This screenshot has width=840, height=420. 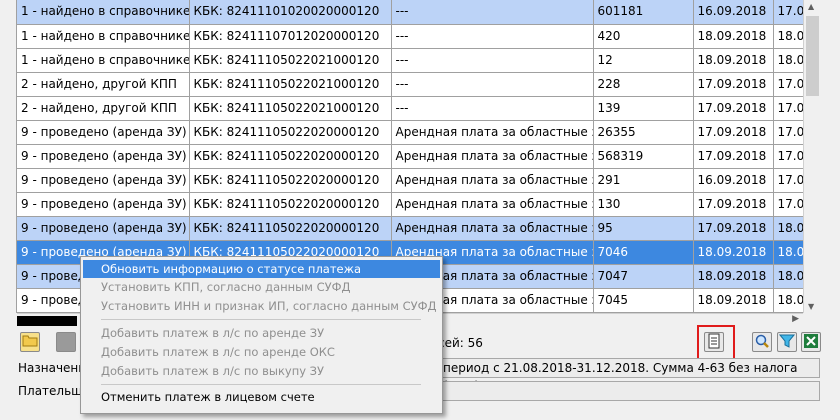 What do you see at coordinates (30, 342) in the screenshot?
I see `folder-icon` at bounding box center [30, 342].